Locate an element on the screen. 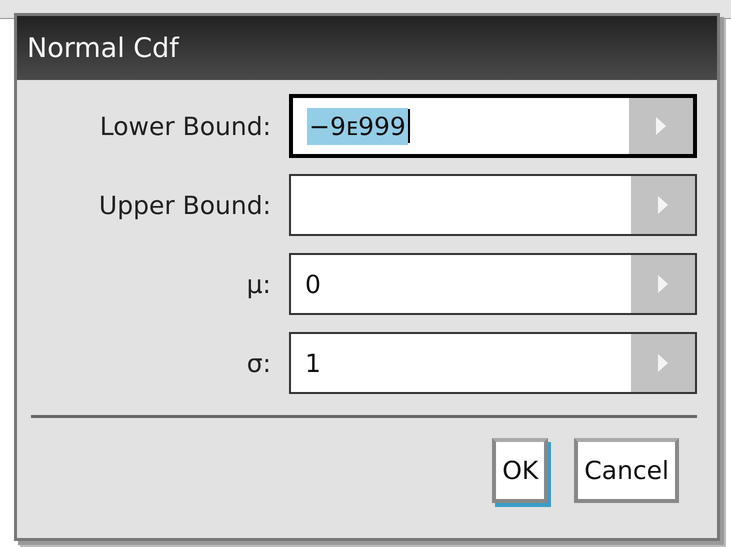  dialog-title: Normal Cdf is located at coordinates (103, 48).